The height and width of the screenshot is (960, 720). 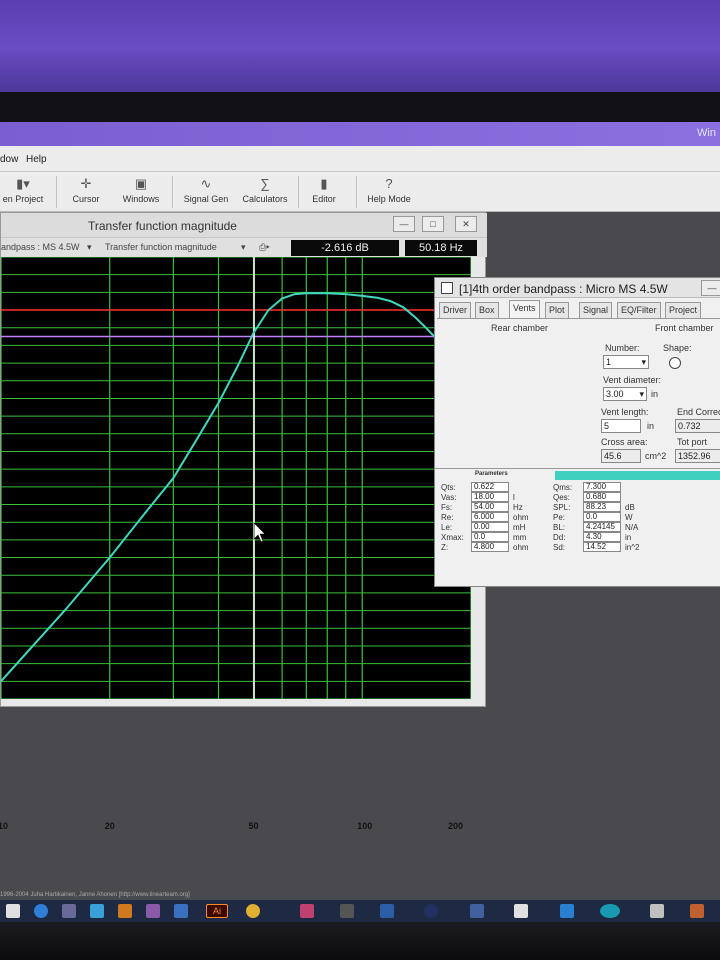 What do you see at coordinates (656, 456) in the screenshot?
I see `cross-area-unit: cm^2` at bounding box center [656, 456].